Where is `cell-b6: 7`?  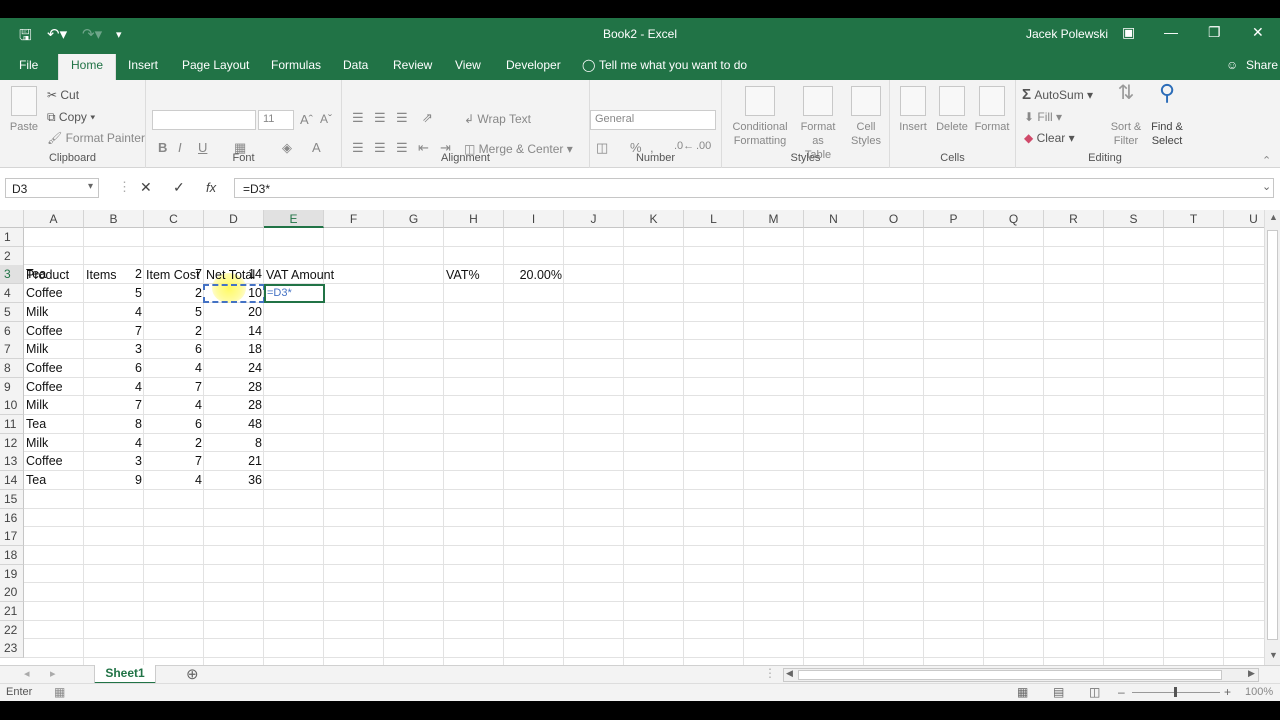
cell-b6: 7 is located at coordinates (114, 331).